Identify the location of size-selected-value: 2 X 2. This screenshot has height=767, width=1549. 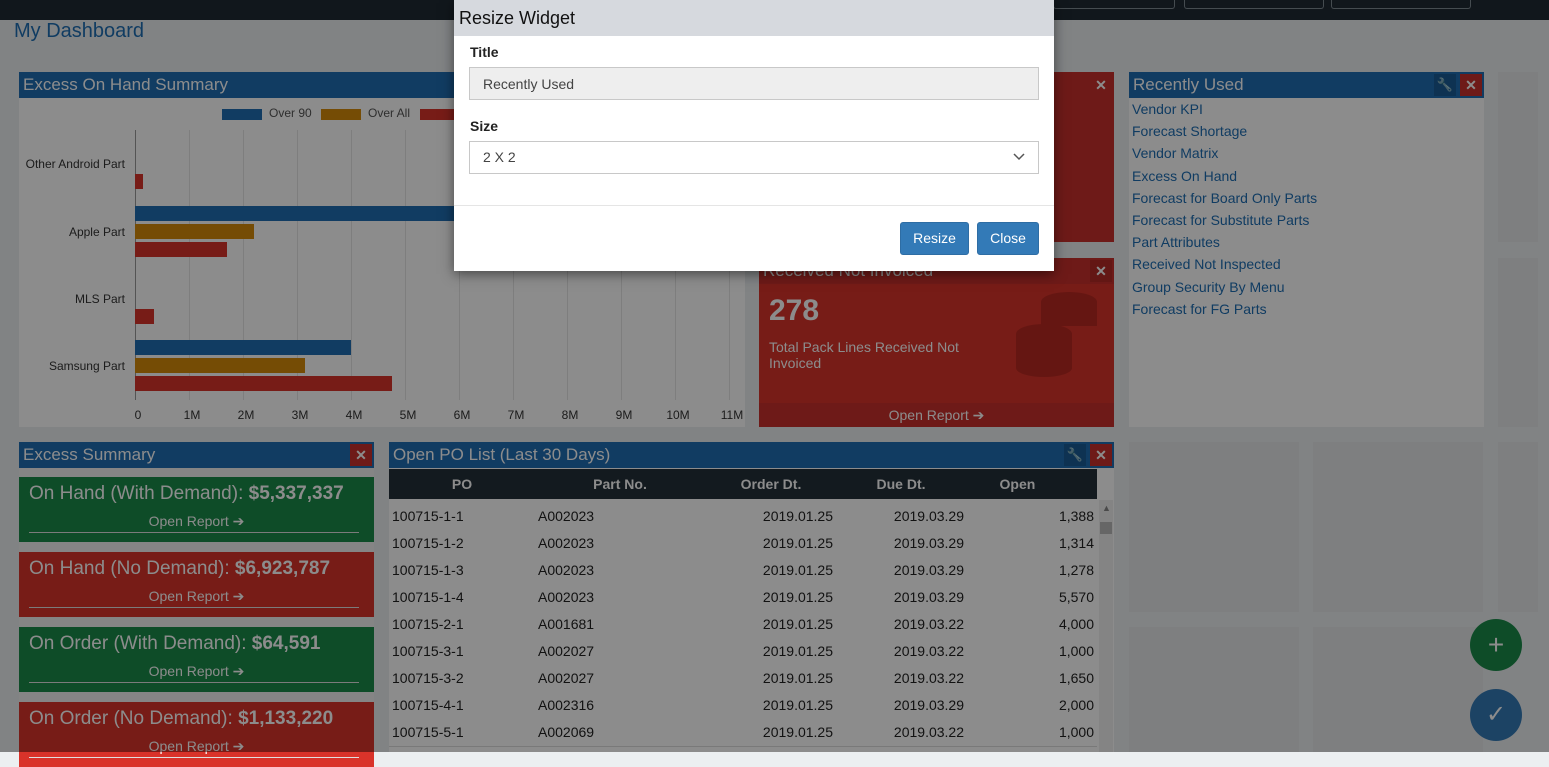
(499, 157).